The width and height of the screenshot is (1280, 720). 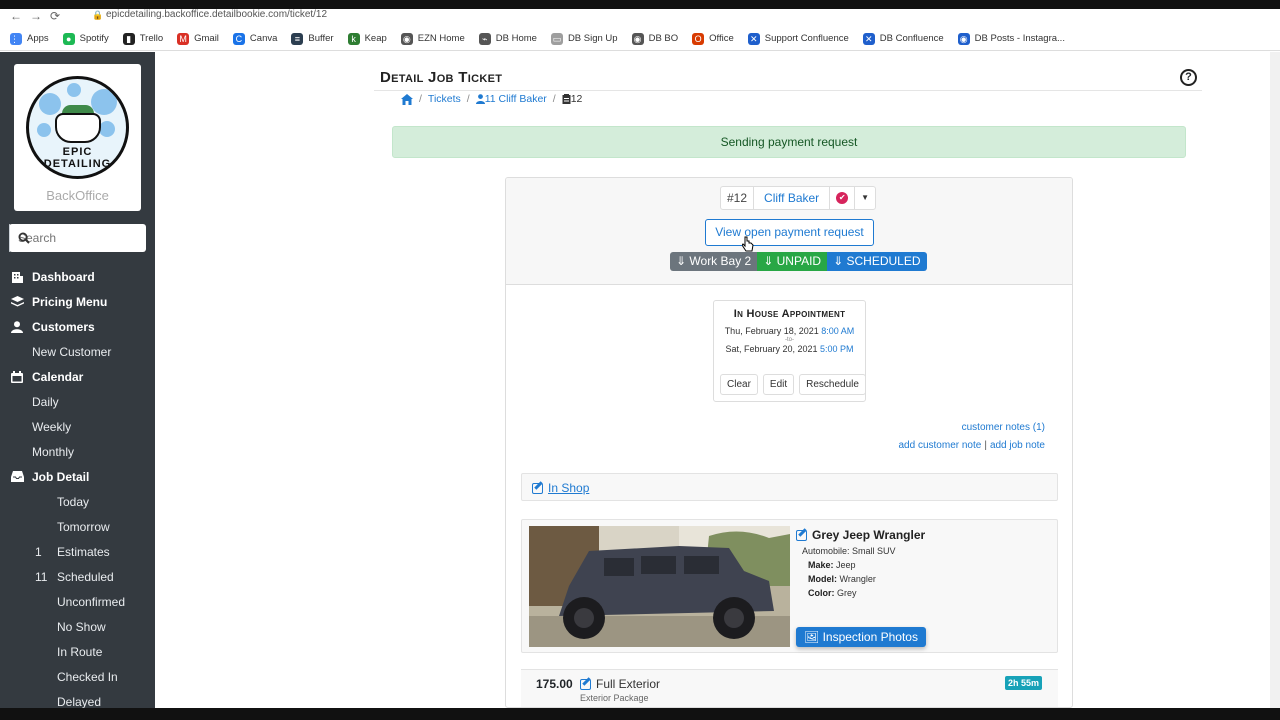 I want to click on sidebar-item-unconfirmed: Unconfirmed, so click(x=77, y=601).